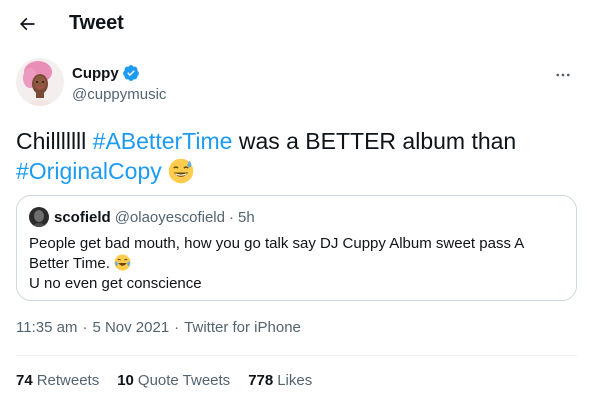 The width and height of the screenshot is (589, 401). I want to click on author-name-group: Cuppy, so click(106, 73).